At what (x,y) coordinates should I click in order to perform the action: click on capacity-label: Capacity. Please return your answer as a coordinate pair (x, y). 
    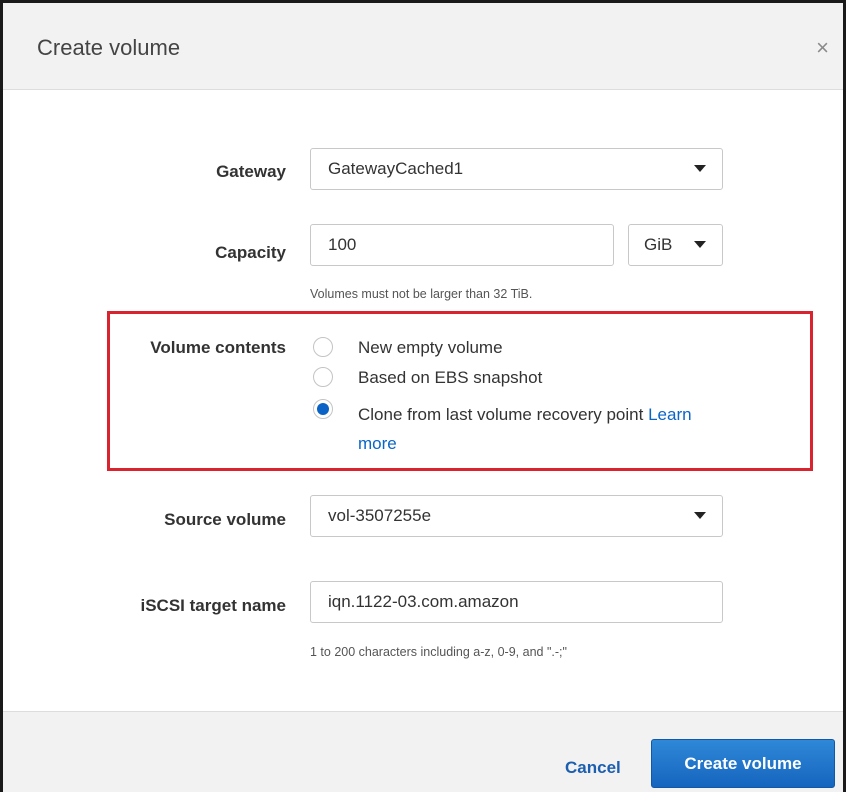
    Looking at the image, I should click on (250, 252).